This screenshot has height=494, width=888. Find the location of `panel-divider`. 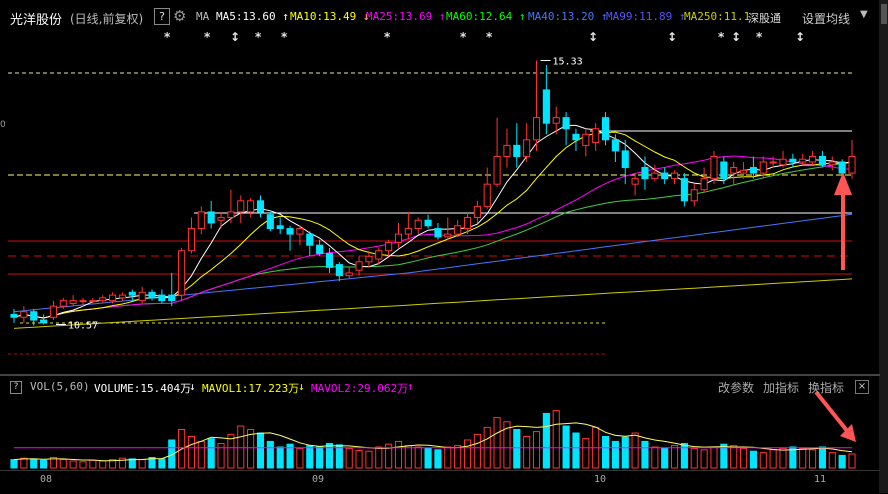

panel-divider is located at coordinates (440, 375).